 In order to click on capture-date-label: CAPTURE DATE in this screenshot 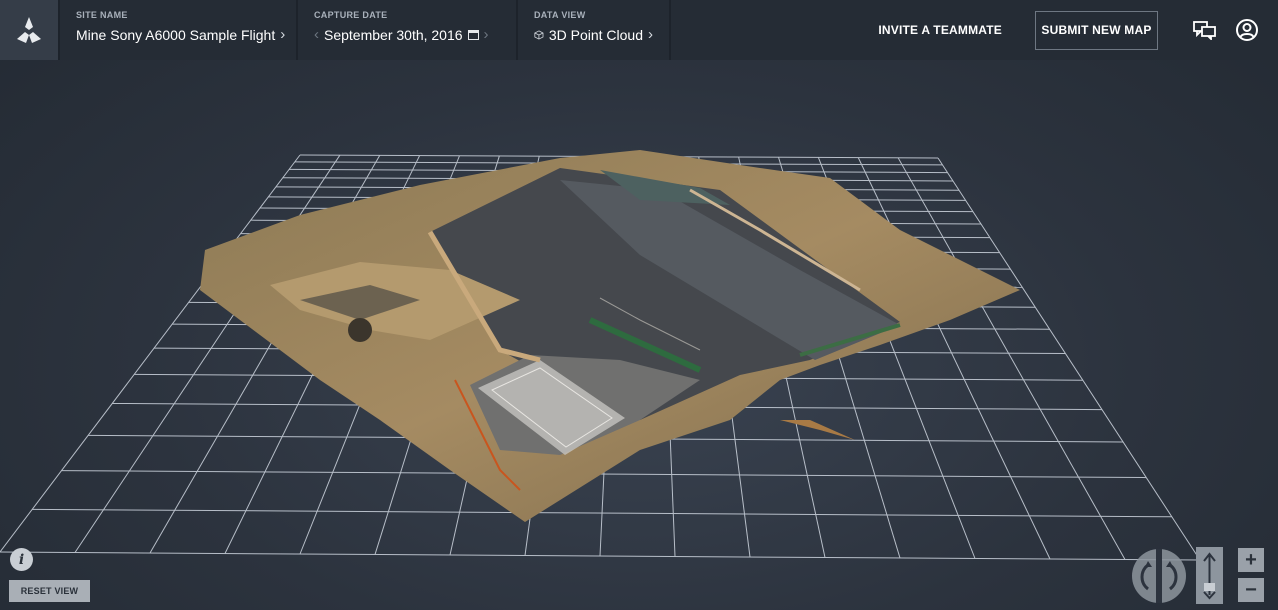, I will do `click(351, 15)`.